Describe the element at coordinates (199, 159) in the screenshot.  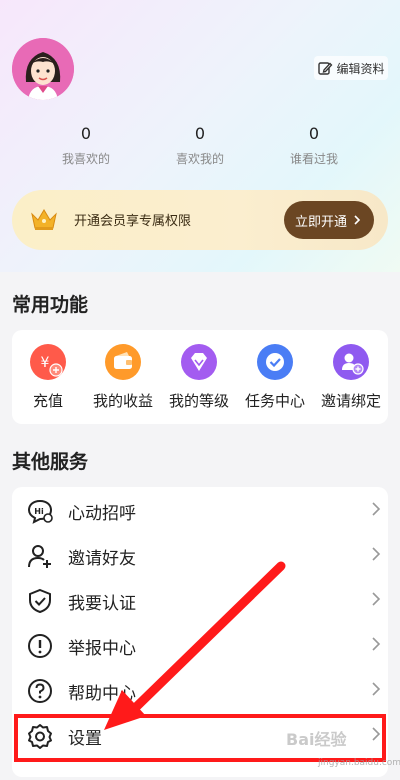
I see `stat-label: 喜欢我的` at that location.